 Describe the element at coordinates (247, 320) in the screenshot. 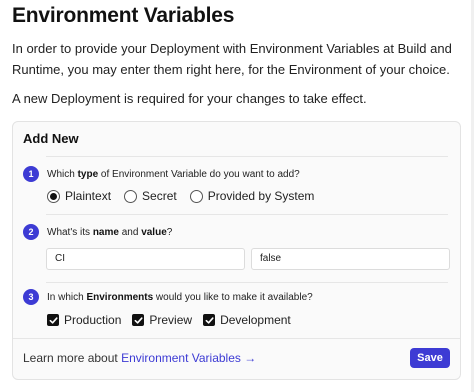

I see `checkbox-development: Development` at that location.